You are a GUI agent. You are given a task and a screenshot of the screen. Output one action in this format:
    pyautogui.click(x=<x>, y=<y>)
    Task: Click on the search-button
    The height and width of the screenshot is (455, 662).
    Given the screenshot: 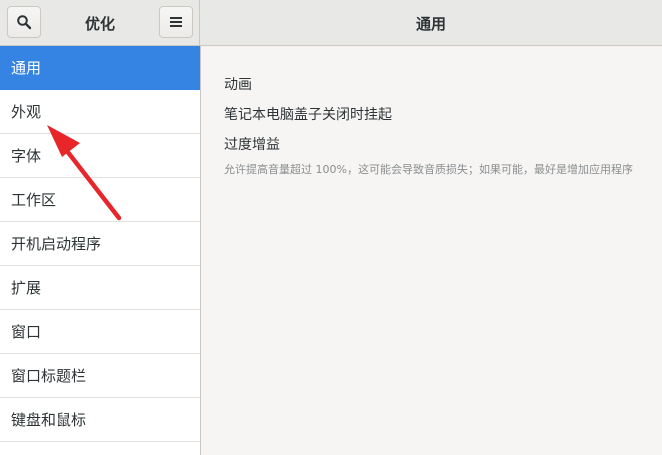 What is the action you would take?
    pyautogui.click(x=24, y=22)
    